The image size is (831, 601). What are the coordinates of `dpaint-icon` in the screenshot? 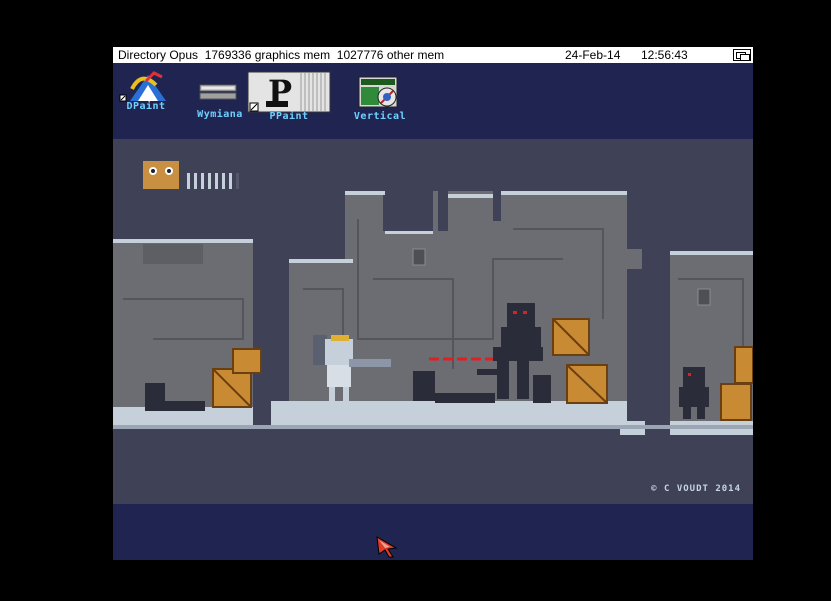 It's located at (142, 86).